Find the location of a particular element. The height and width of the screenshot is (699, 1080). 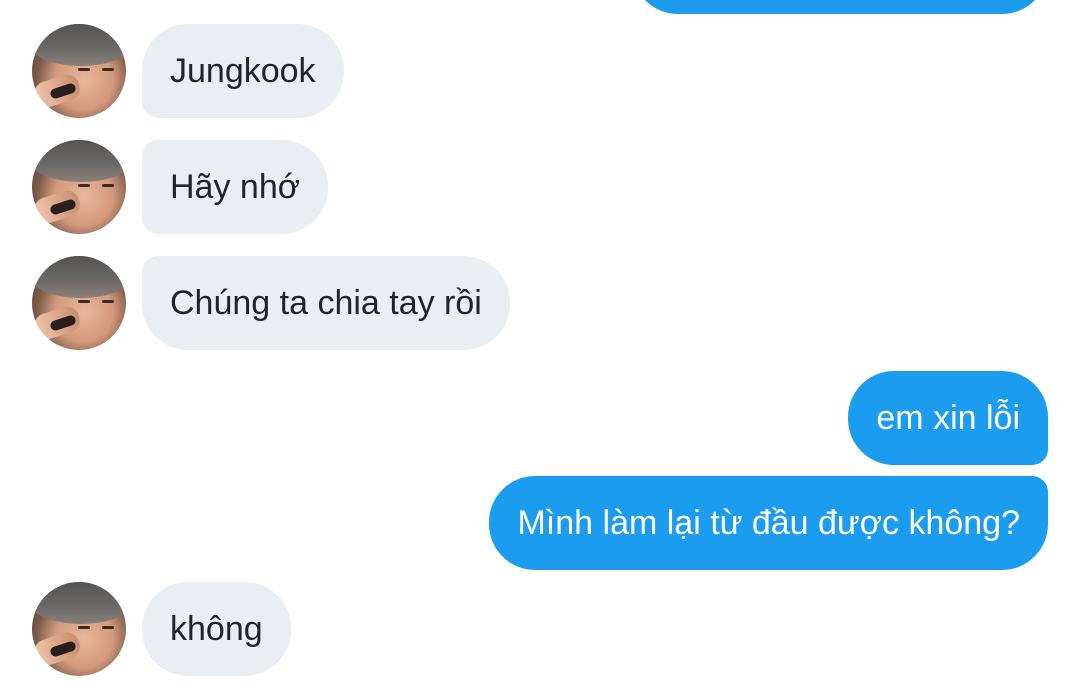

incoming-message-bubble: không is located at coordinates (216, 629).